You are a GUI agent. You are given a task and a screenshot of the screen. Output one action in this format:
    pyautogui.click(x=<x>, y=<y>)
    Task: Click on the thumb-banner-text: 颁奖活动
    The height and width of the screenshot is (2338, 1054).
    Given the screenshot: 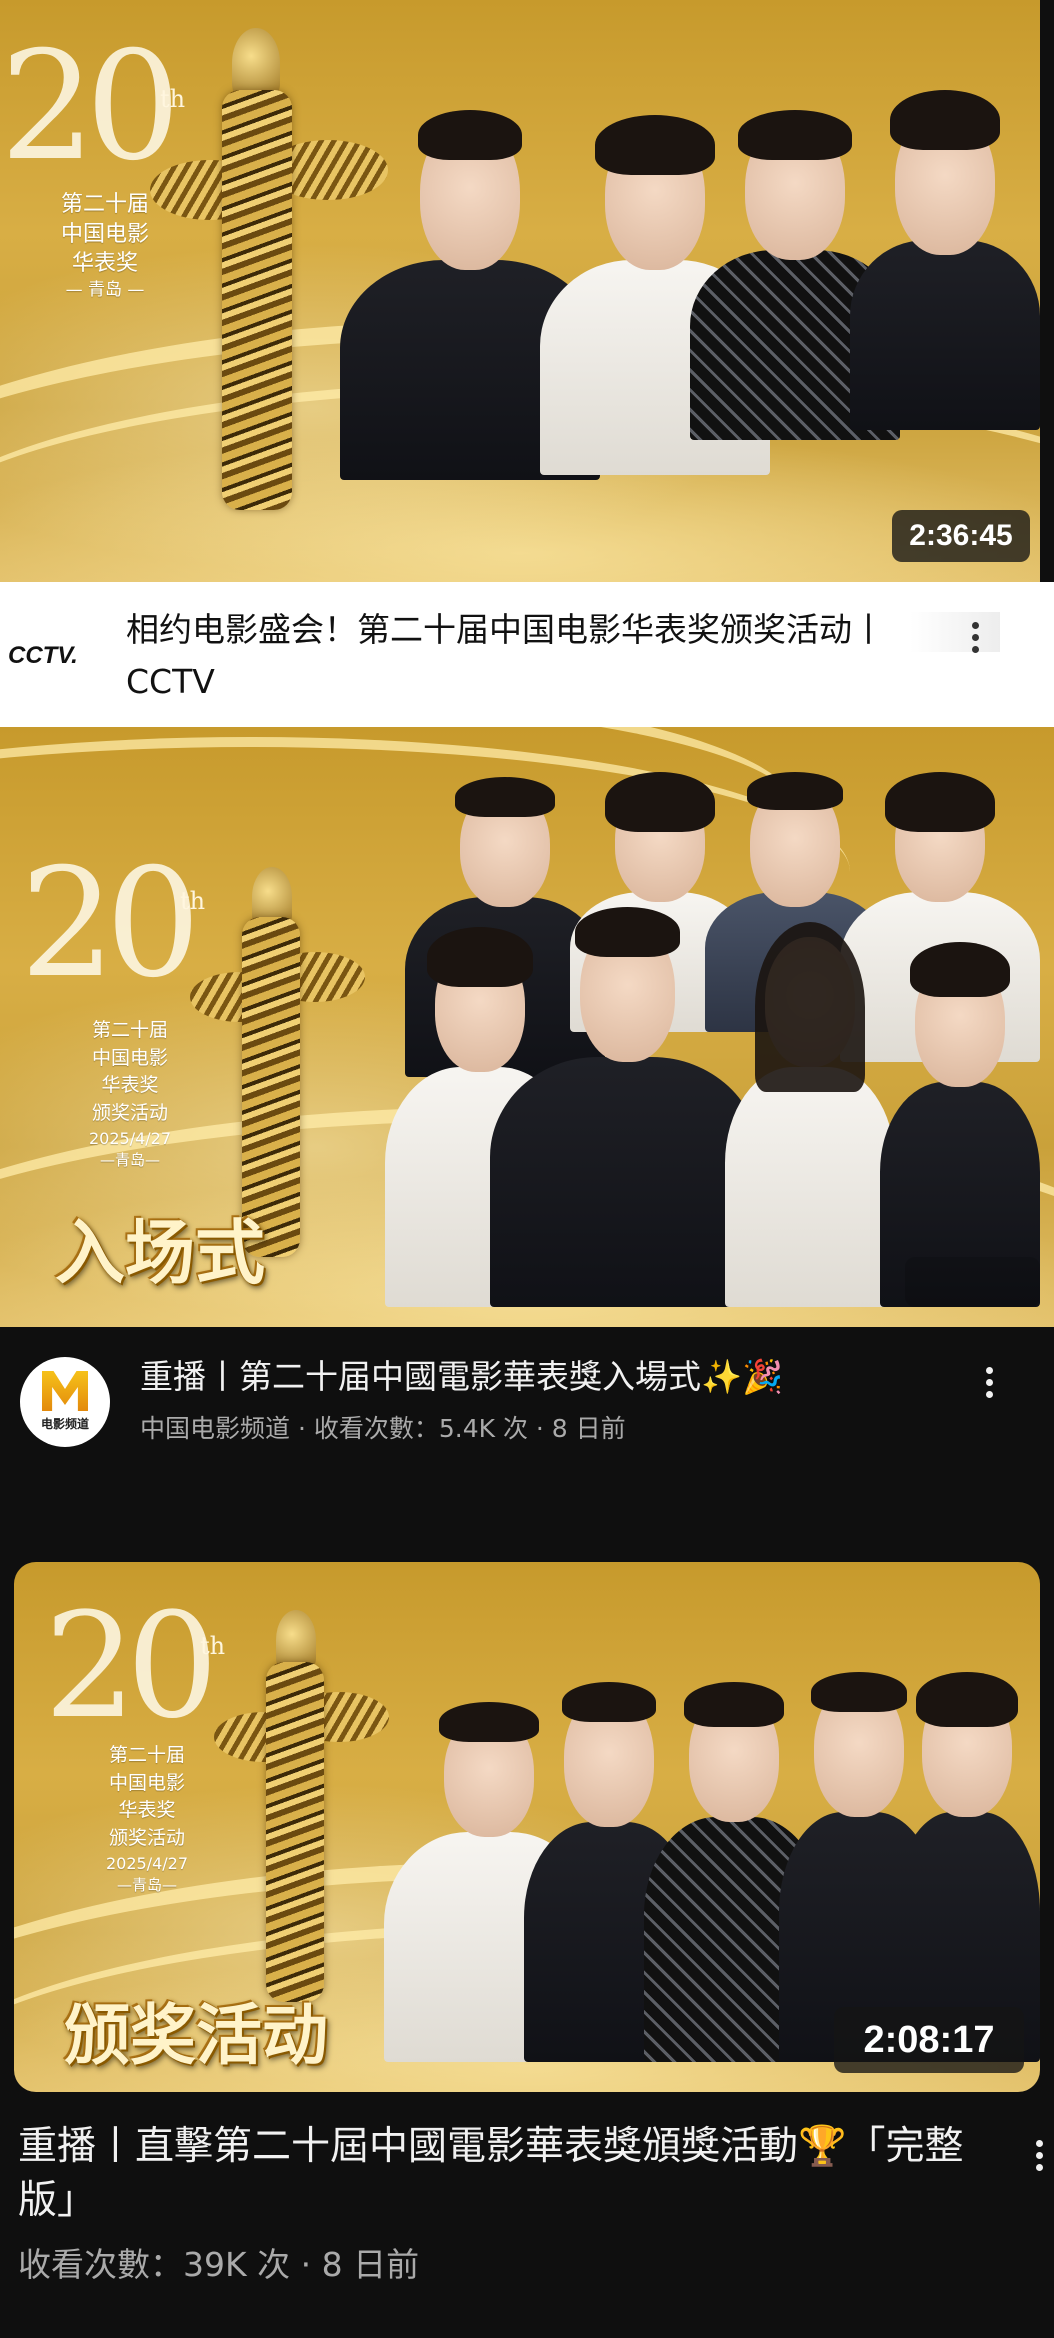 What is the action you would take?
    pyautogui.click(x=196, y=2030)
    